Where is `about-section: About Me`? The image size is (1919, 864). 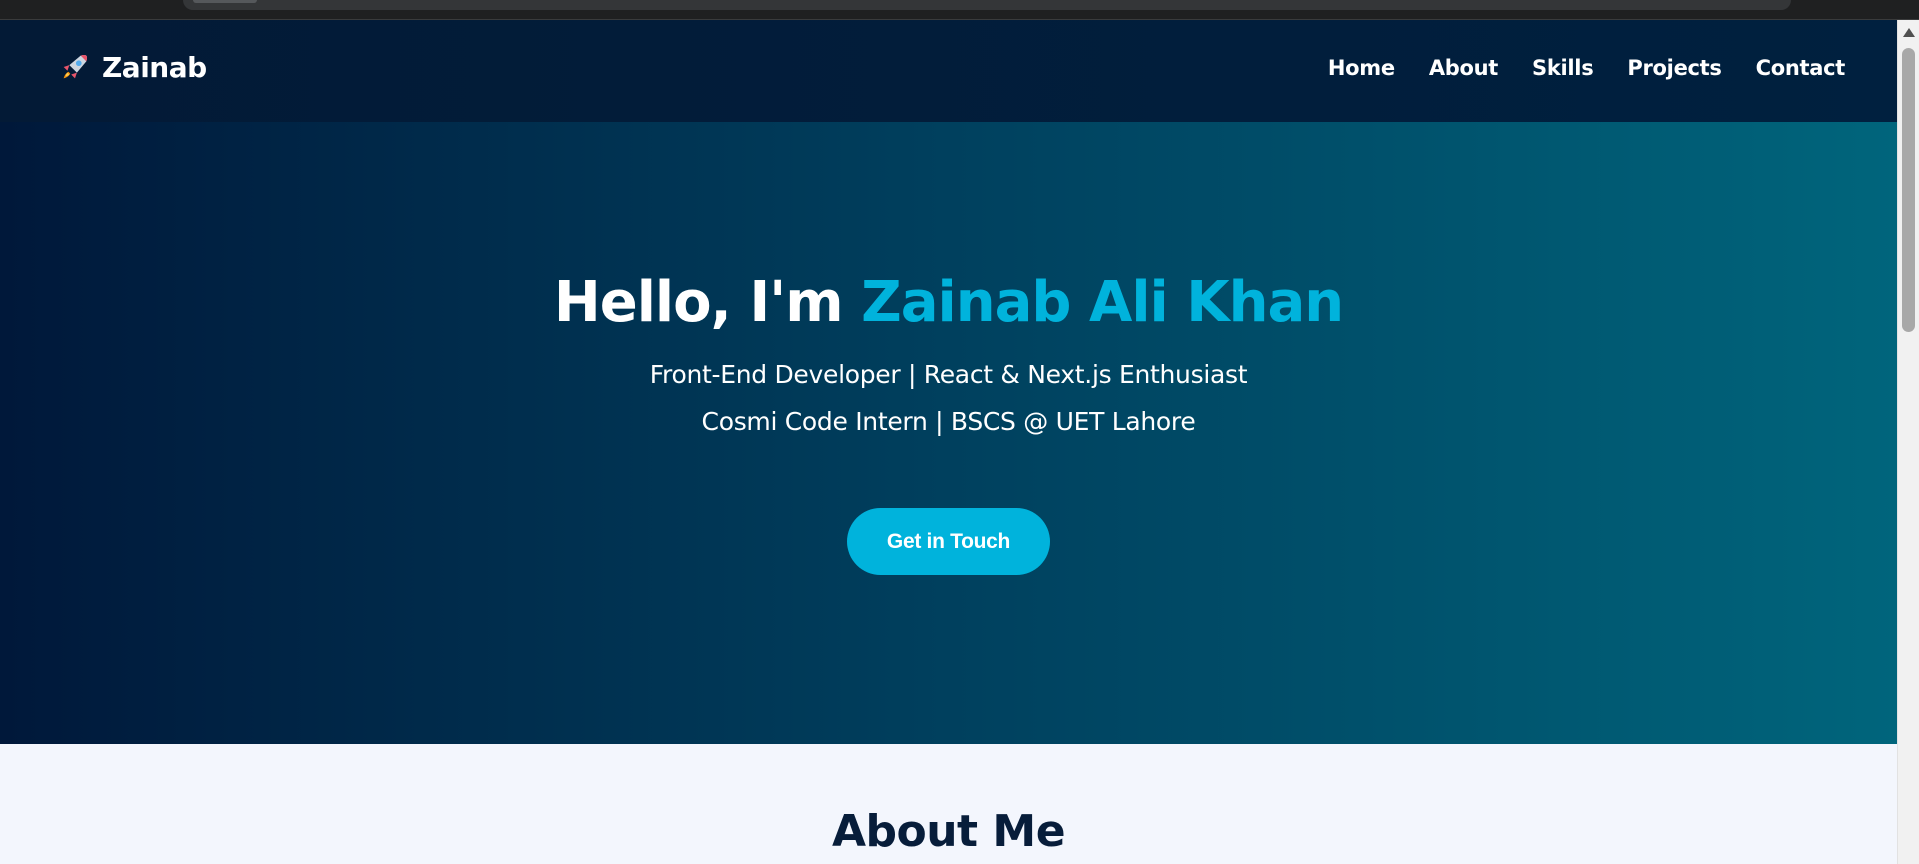 about-section: About Me is located at coordinates (948, 804).